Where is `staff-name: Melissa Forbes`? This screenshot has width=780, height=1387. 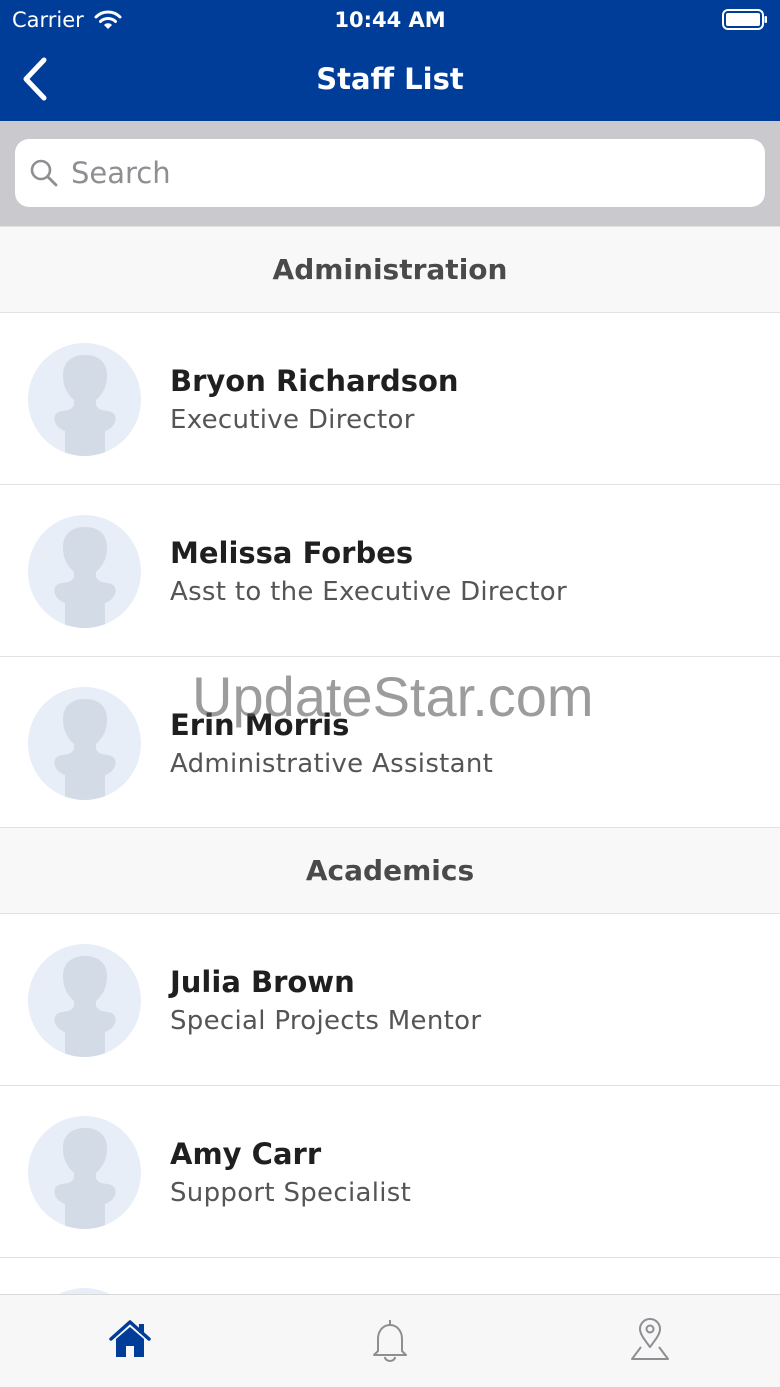 staff-name: Melissa Forbes is located at coordinates (292, 553).